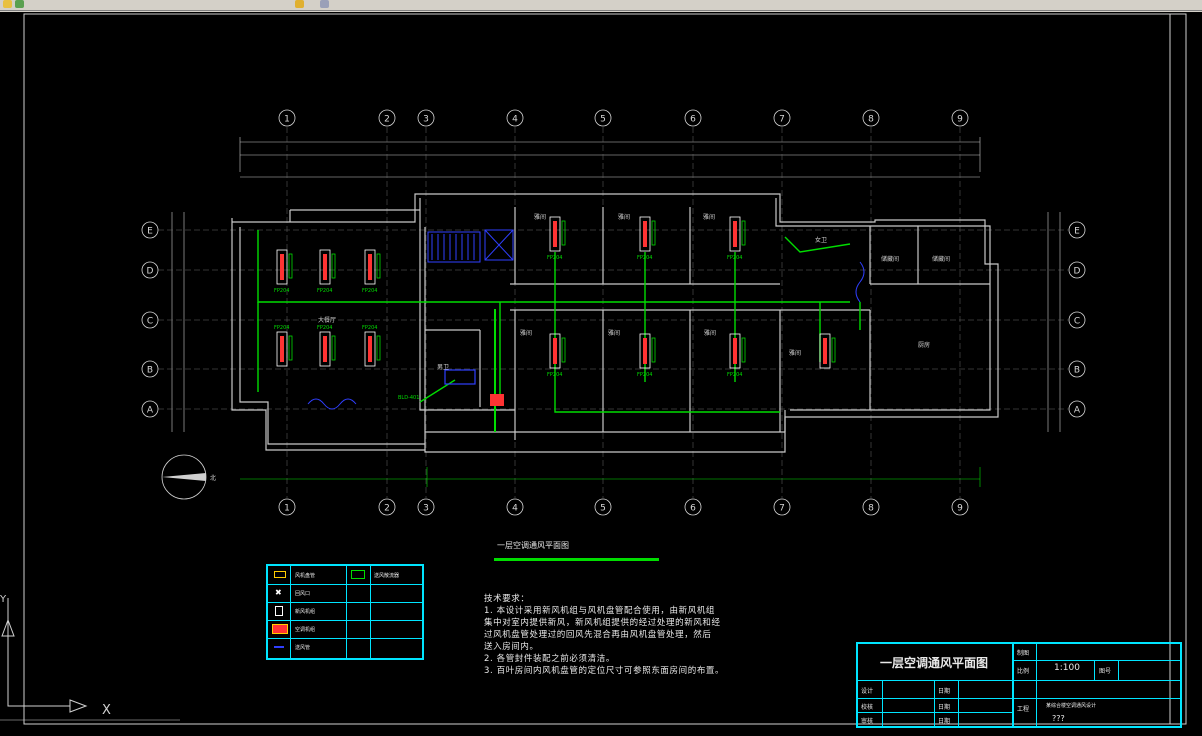 The height and width of the screenshot is (736, 1202). What do you see at coordinates (507, 599) in the screenshot?
I see `notes-heading: 技术要求：` at bounding box center [507, 599].